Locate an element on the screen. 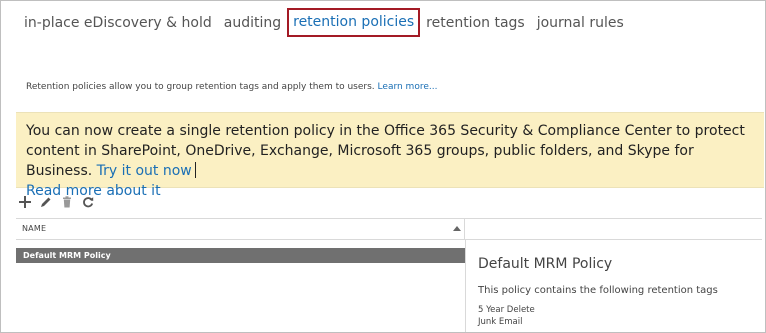 This screenshot has width=766, height=333. details-title: Default MRM Policy is located at coordinates (545, 264).